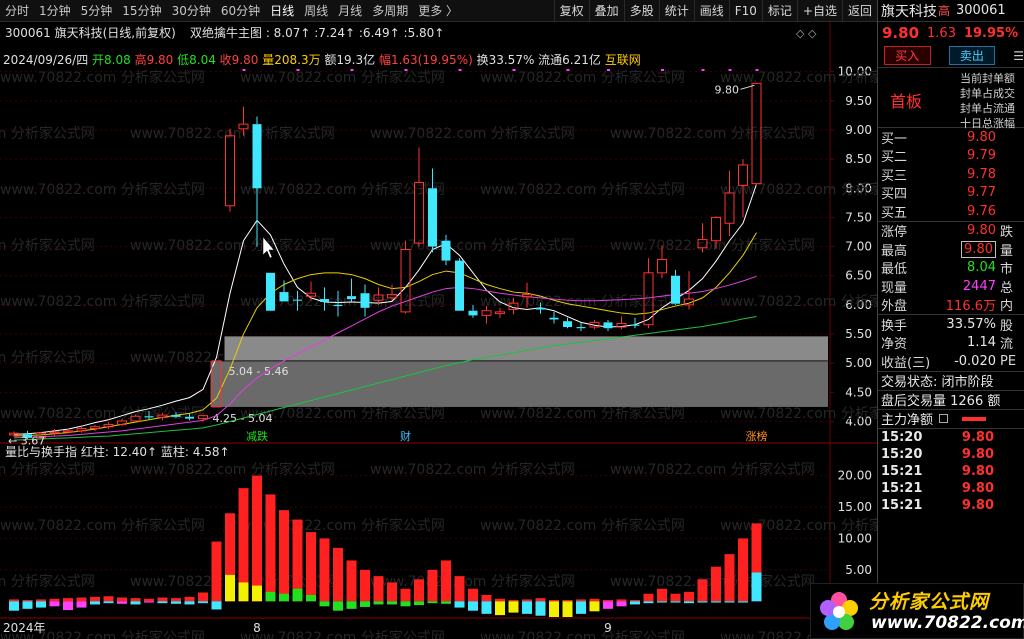  What do you see at coordinates (317, 32) in the screenshot?
I see `main-indicator-label: 双绝擒牛主图 : 8.07↑ :7.24↑ :6.49↑ :5.80↑` at bounding box center [317, 32].